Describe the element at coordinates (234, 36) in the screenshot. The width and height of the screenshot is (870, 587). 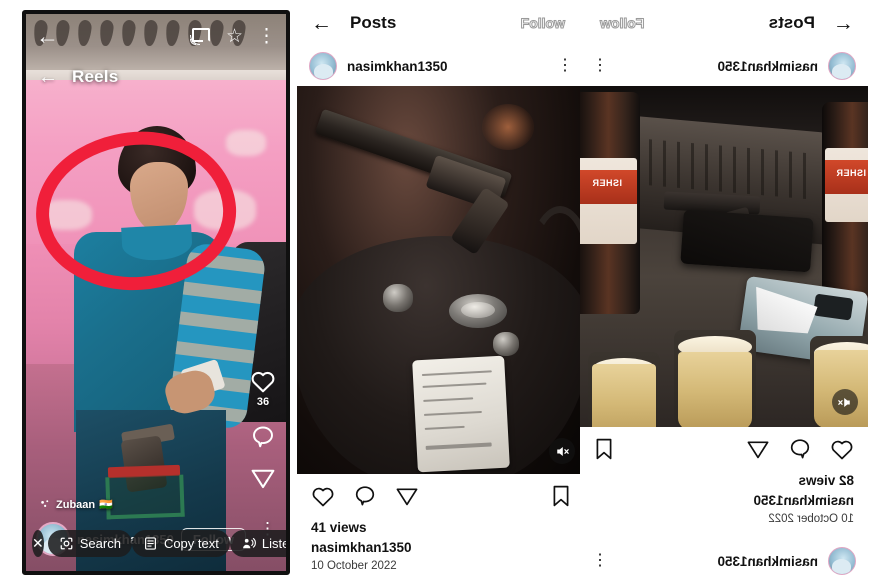
I see `star-icon: ☆` at that location.